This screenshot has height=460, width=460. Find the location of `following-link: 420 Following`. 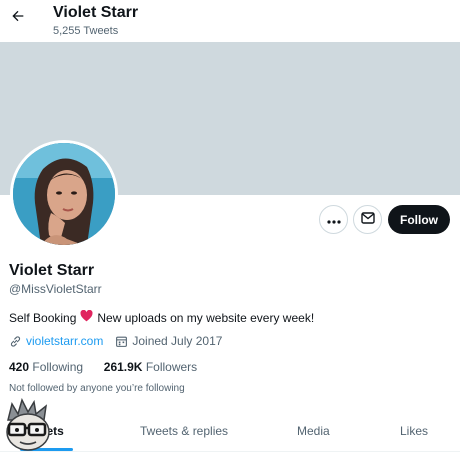

following-link: 420 Following is located at coordinates (46, 367).